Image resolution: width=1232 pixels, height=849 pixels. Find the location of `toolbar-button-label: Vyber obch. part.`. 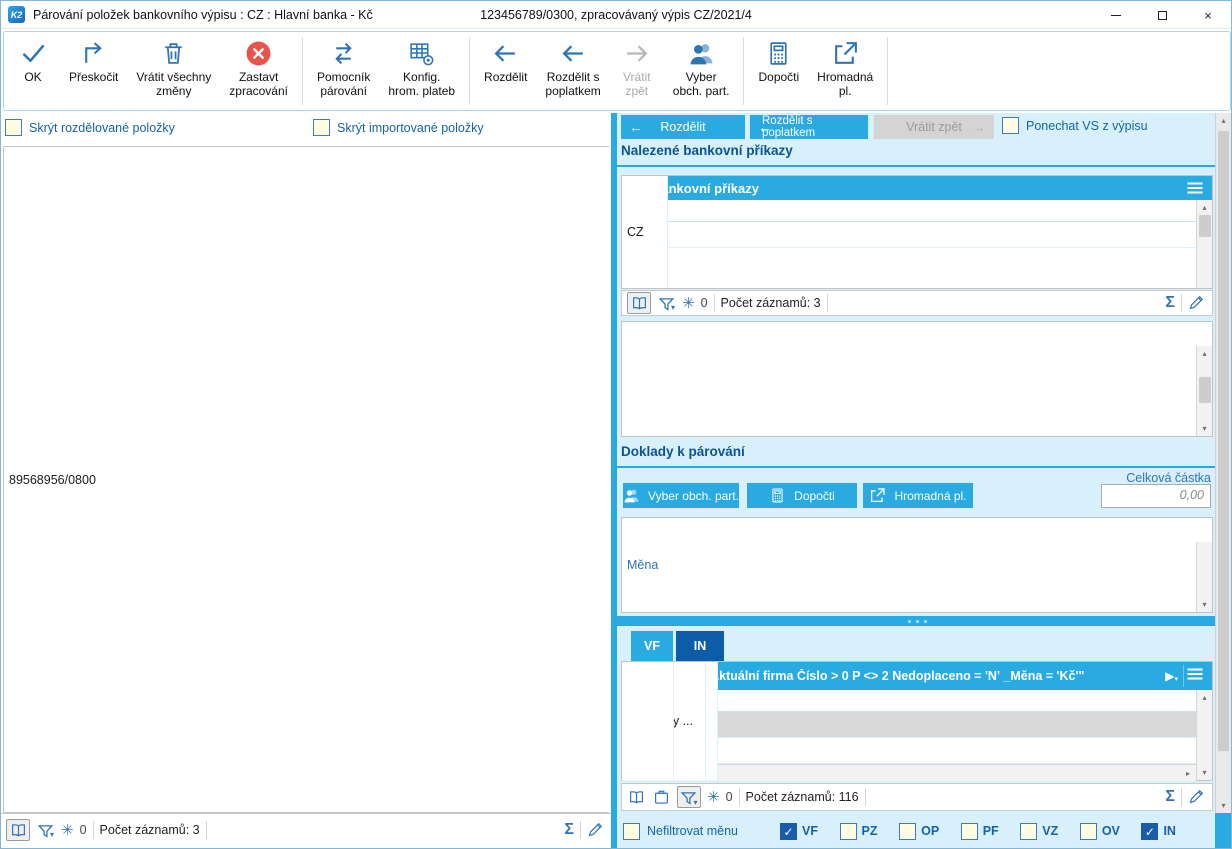

toolbar-button-label: Vyber obch. part. is located at coordinates (701, 84).